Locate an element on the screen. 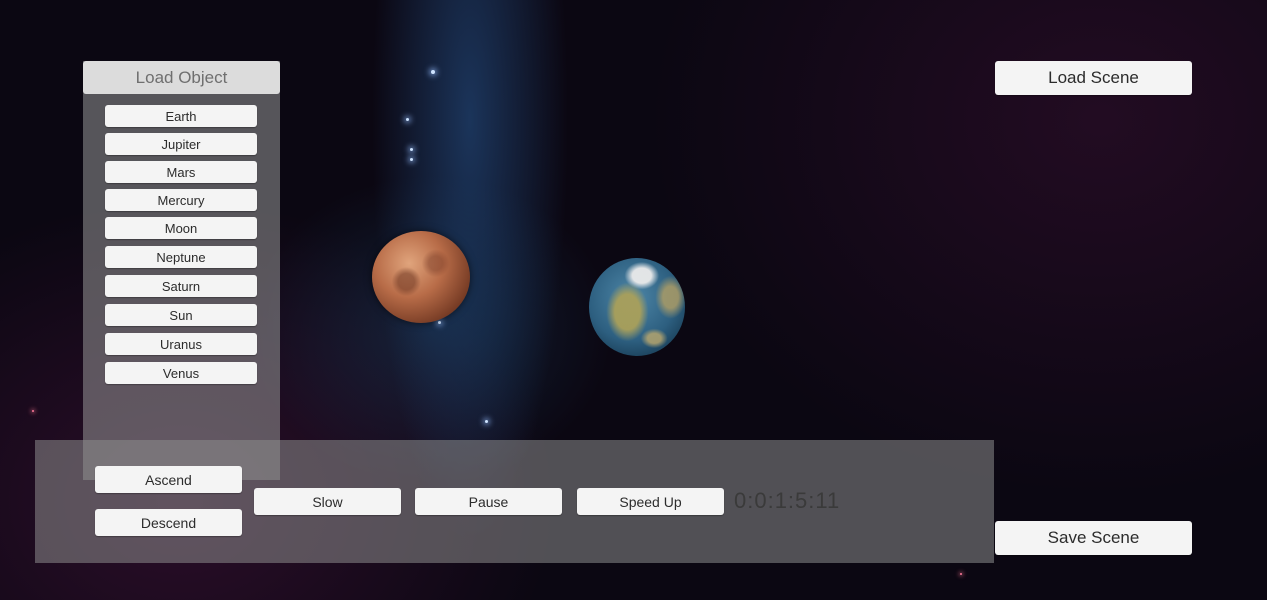 This screenshot has height=600, width=1267. load-object-header: Load Object is located at coordinates (181, 77).